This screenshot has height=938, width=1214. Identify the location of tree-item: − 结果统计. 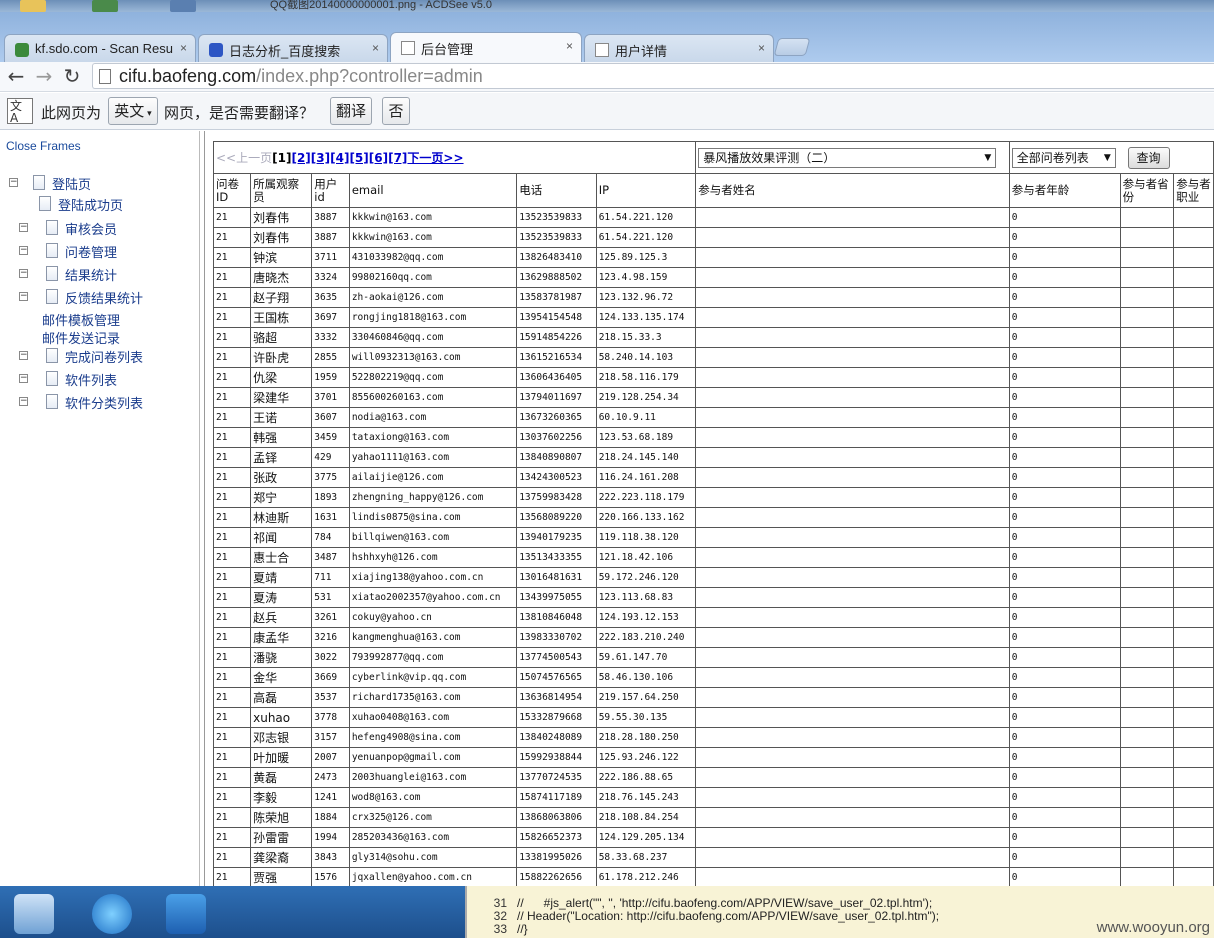
(99, 274).